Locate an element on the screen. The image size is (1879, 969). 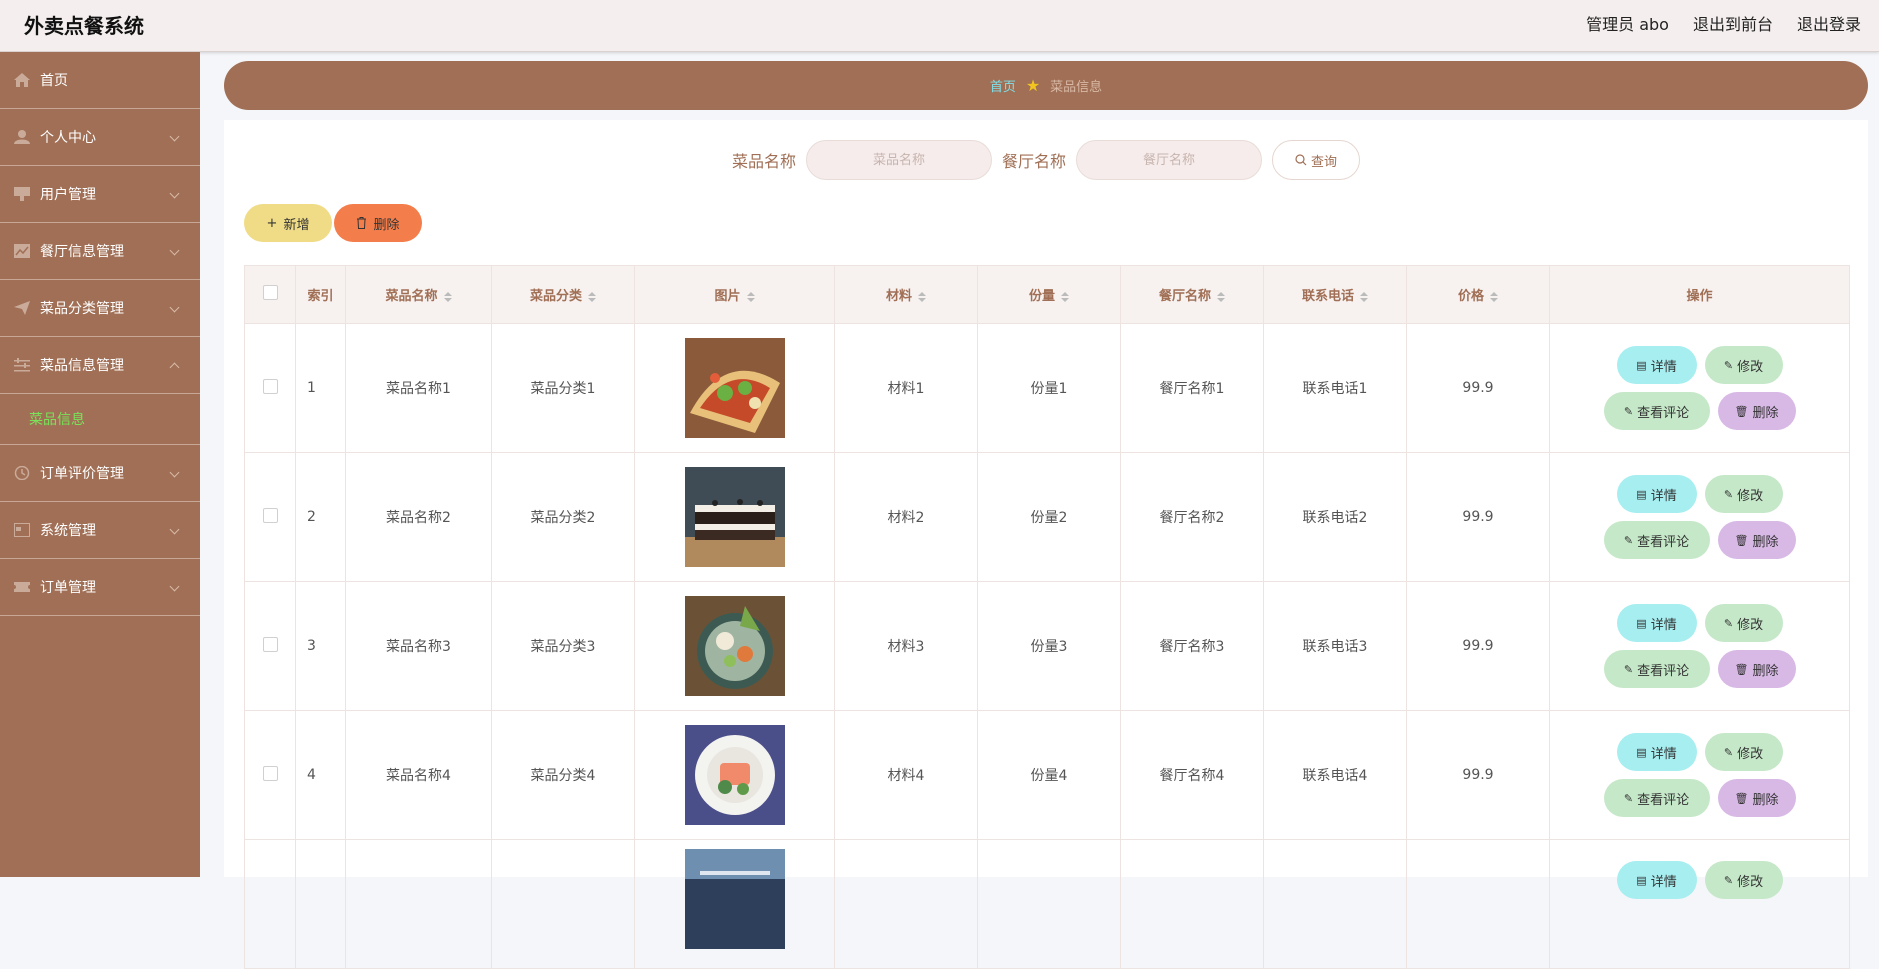
breadcrumb: 首页 ★ 菜品信息 is located at coordinates (1046, 85).